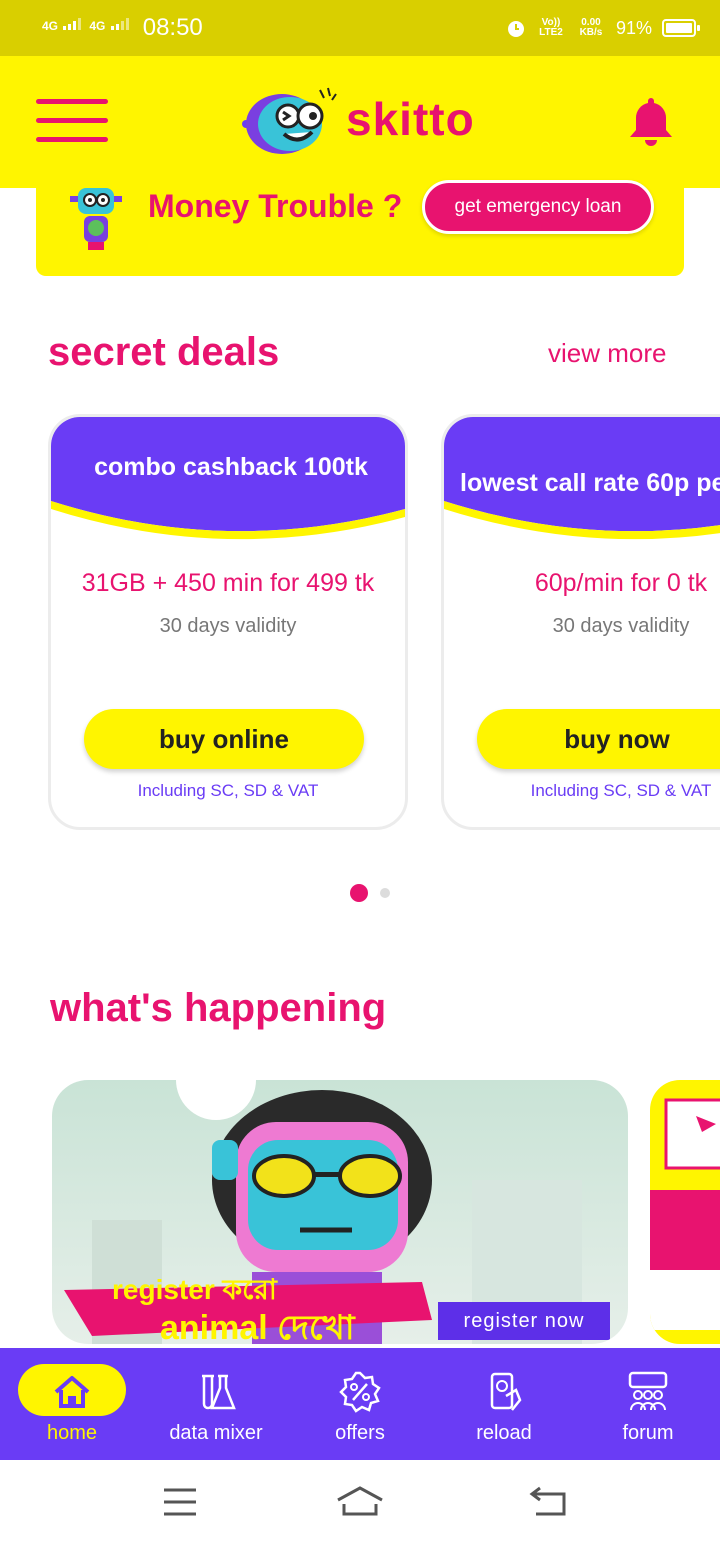 The image size is (720, 1544). I want to click on bottom-navigation: home data mixer offers reload forum, so click(360, 1404).